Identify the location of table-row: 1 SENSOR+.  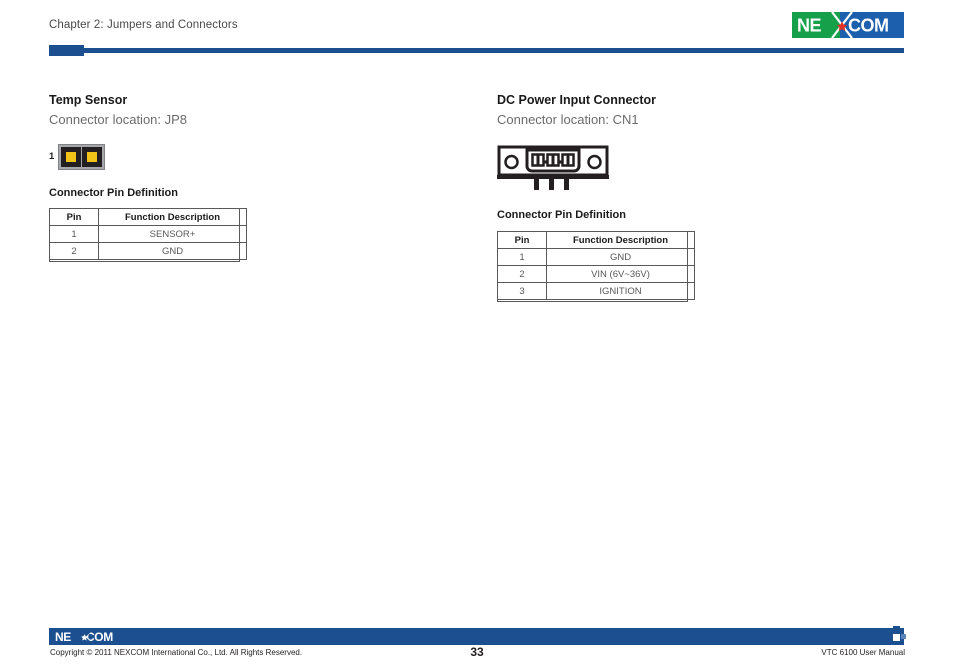
(148, 234).